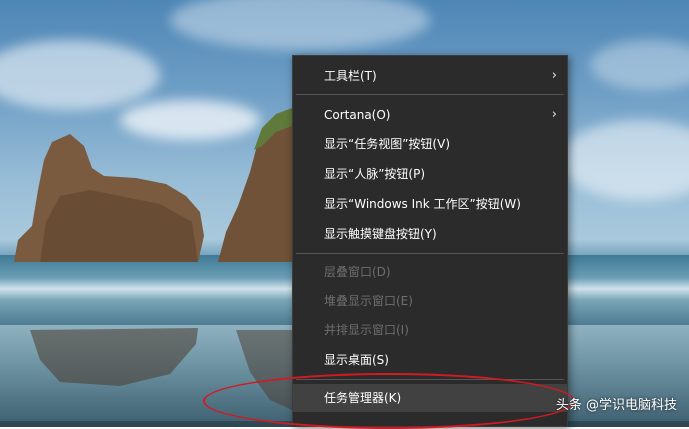 The height and width of the screenshot is (429, 689). What do you see at coordinates (430, 272) in the screenshot?
I see `menu-item-cascade-windows: 层叠窗口(D)` at bounding box center [430, 272].